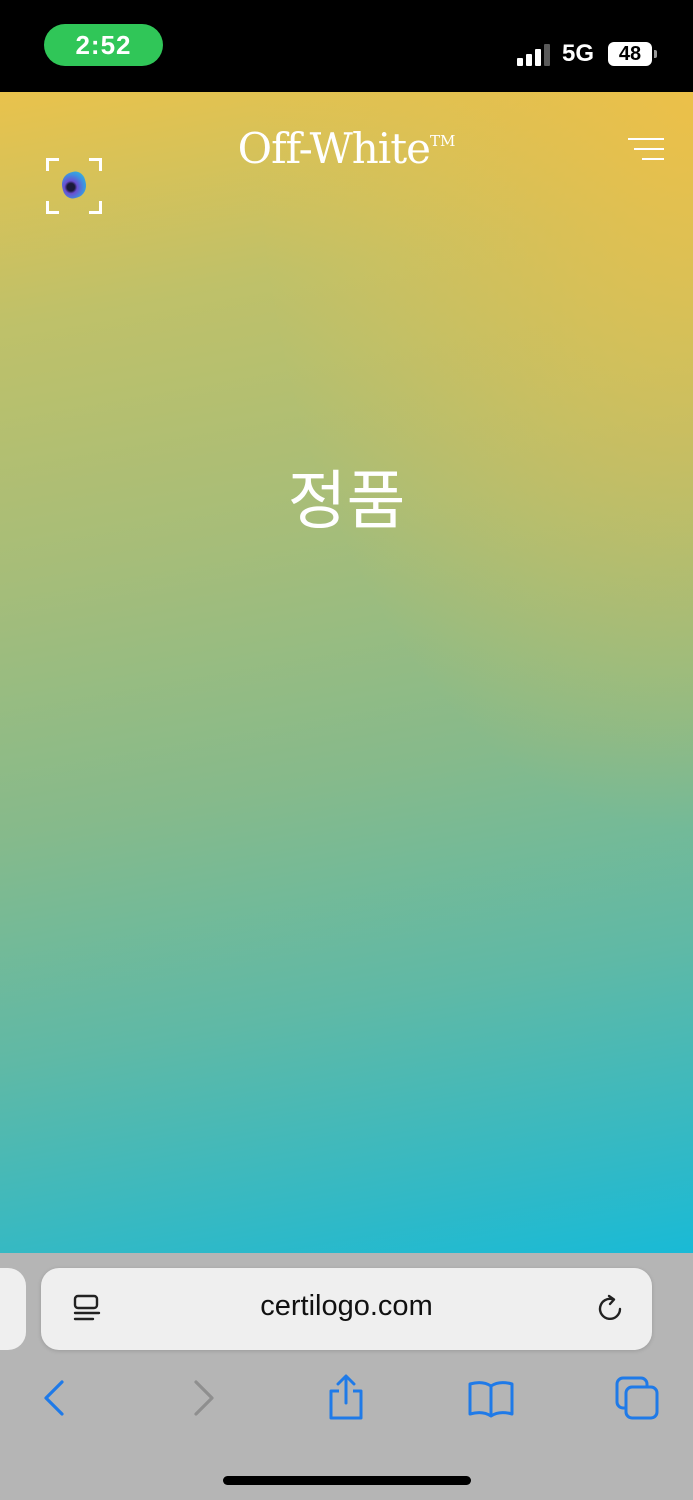 The height and width of the screenshot is (1500, 693). I want to click on hamburger-menu-icon, so click(646, 150).